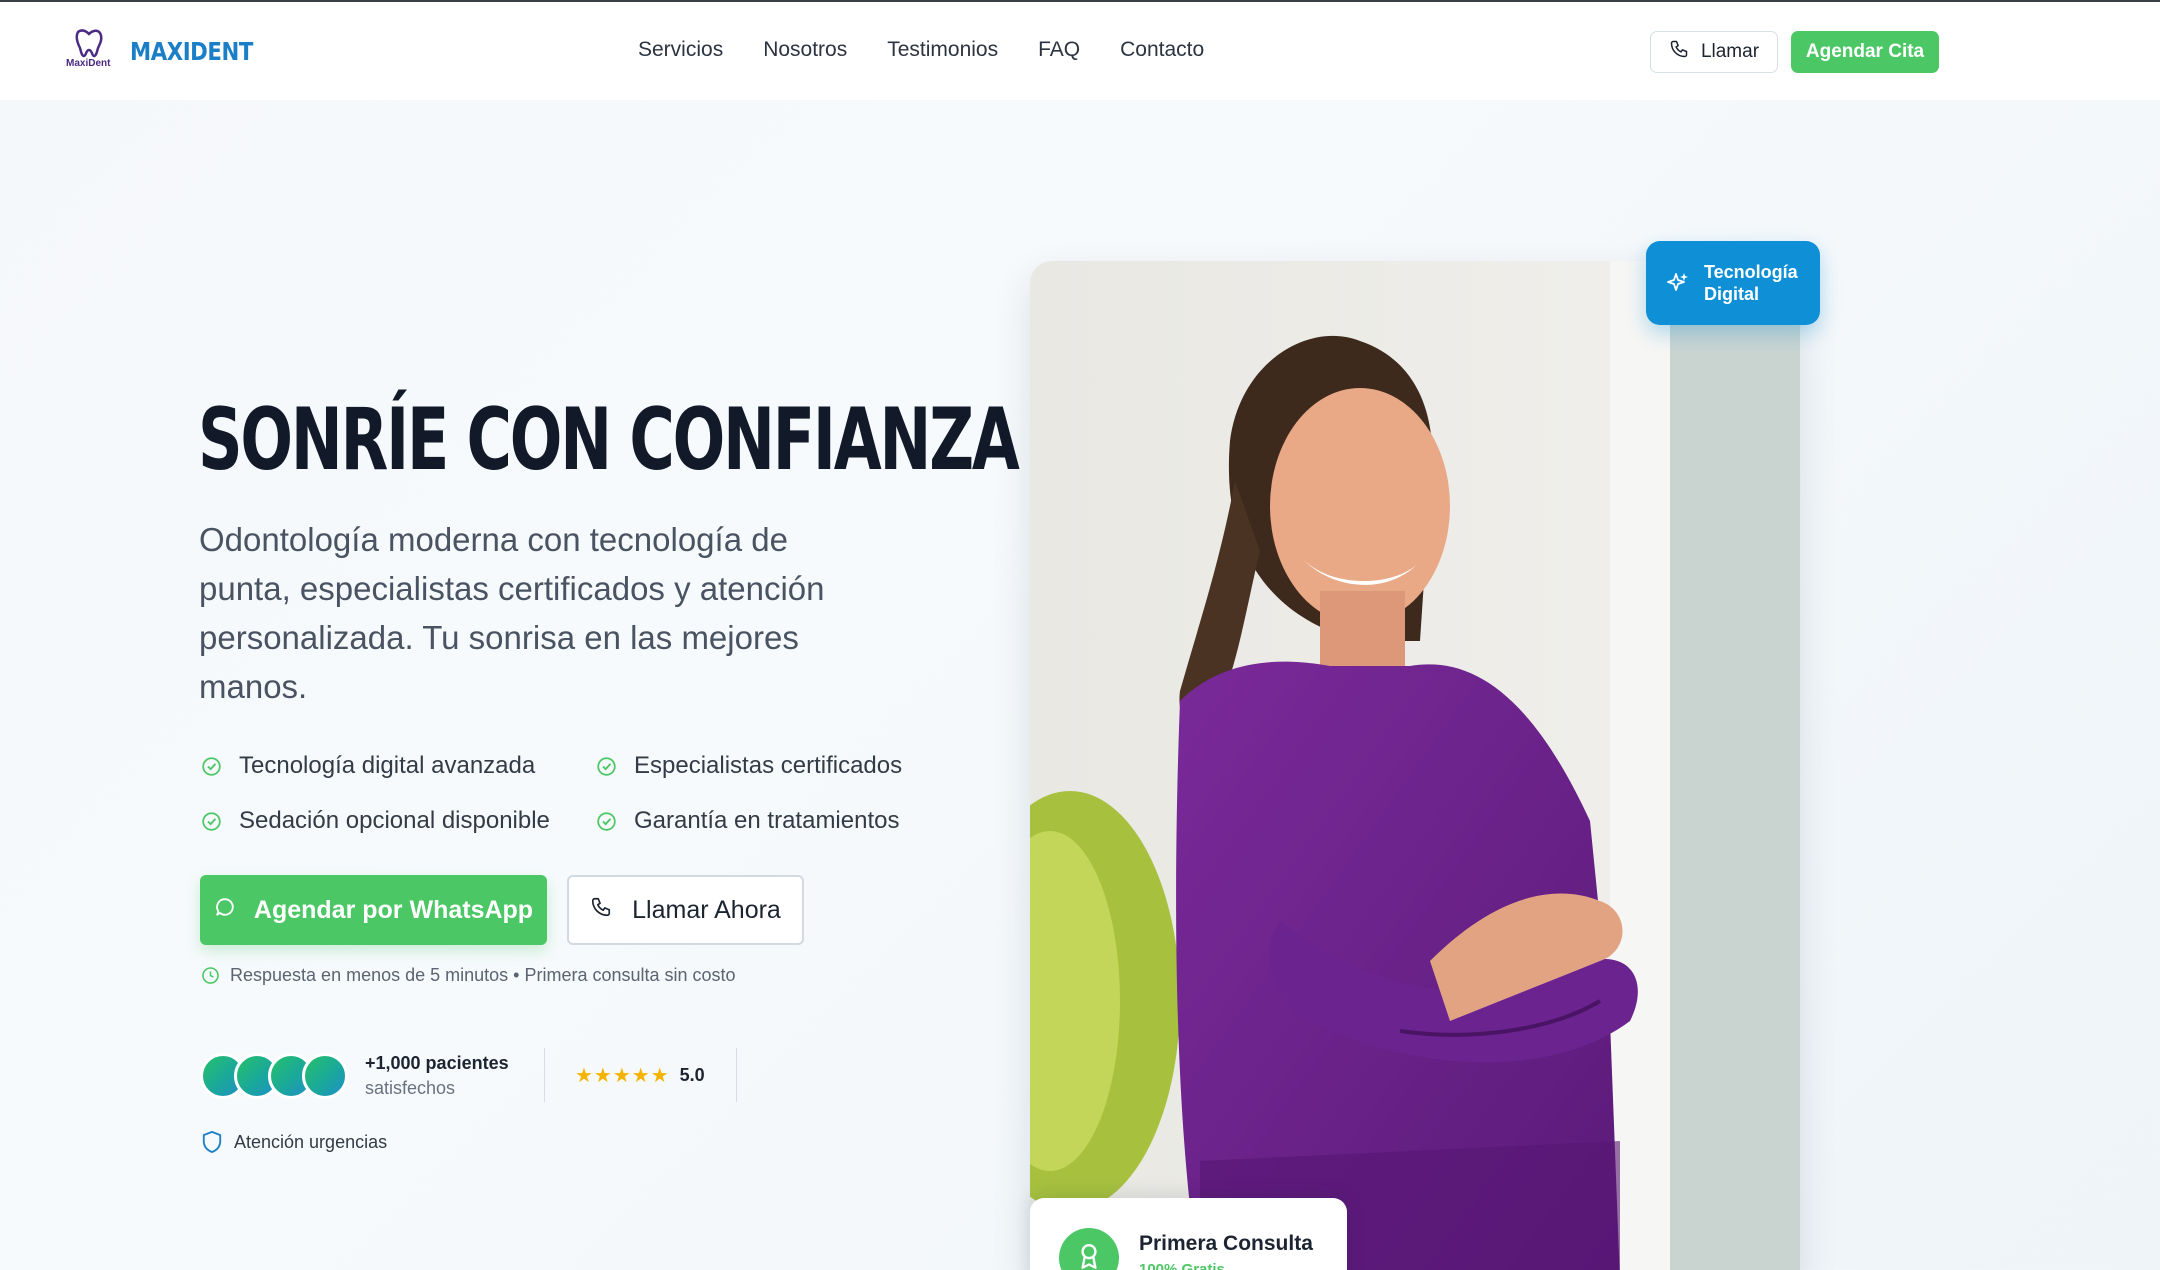  I want to click on feature-label: Sedación opcional disponible, so click(394, 820).